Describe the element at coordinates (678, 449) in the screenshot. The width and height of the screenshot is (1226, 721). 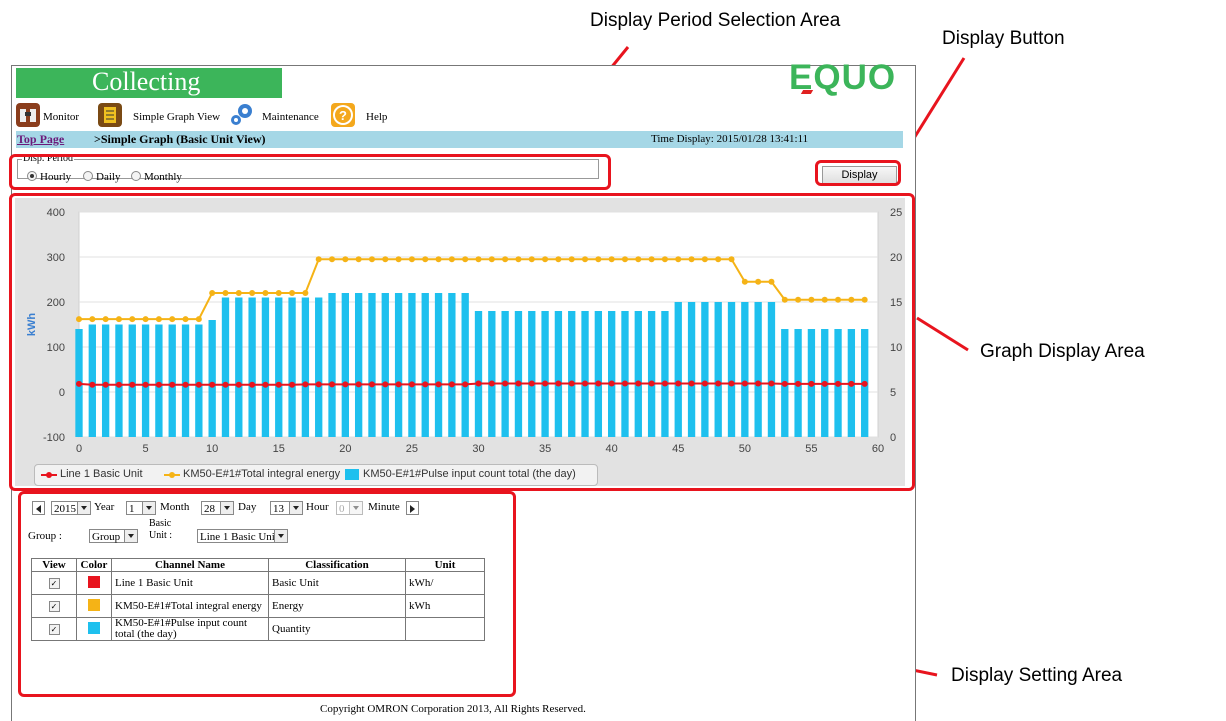
I see `x-tick: 45` at that location.